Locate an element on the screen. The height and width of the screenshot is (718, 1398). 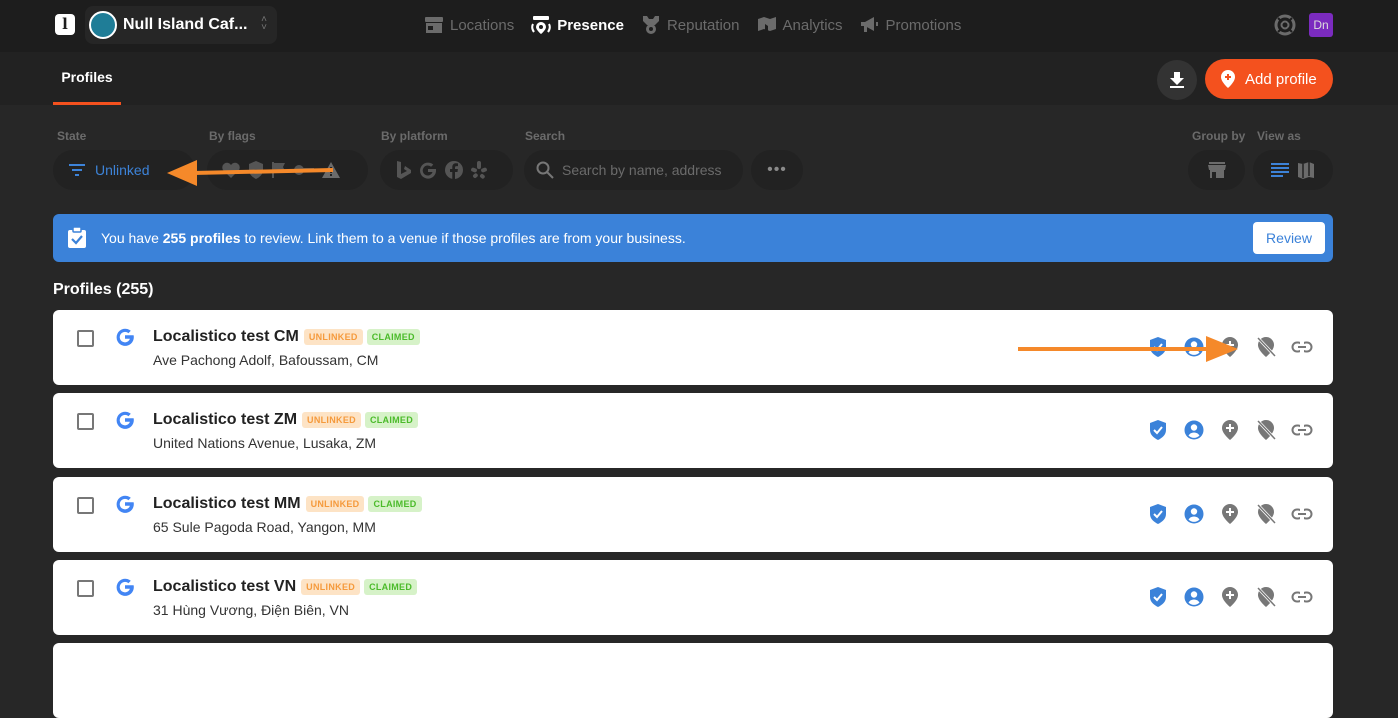
yelp-icon is located at coordinates (479, 170).